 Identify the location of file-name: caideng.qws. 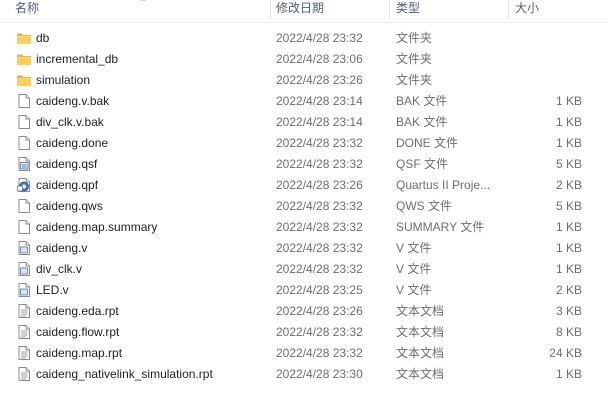
(69, 206).